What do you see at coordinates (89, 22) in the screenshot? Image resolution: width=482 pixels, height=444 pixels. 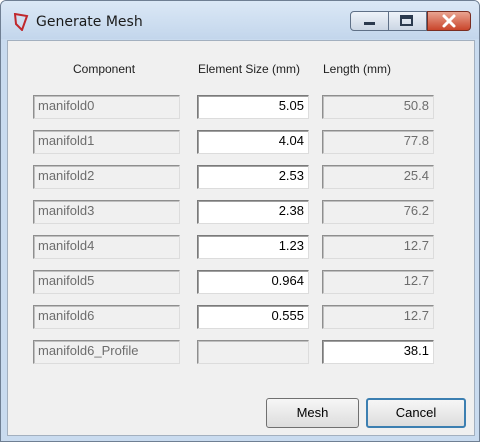 I see `window-title: Generate Mesh` at bounding box center [89, 22].